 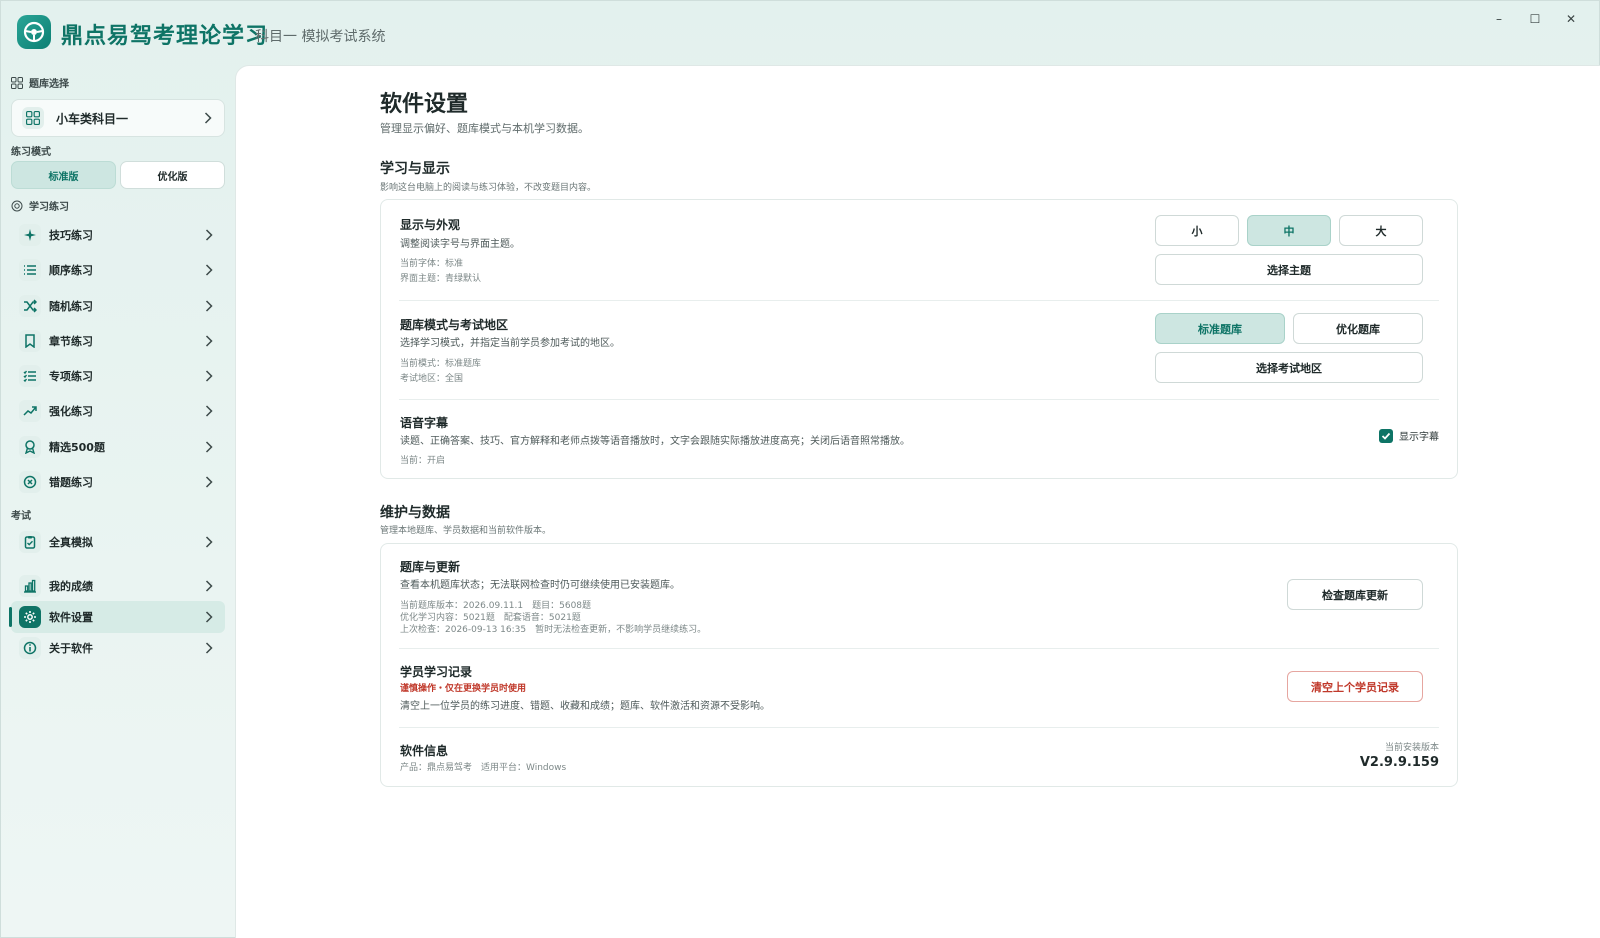 I want to click on student-records-warning: 谨慎操作・仅在更换学员时使用, so click(x=463, y=689).